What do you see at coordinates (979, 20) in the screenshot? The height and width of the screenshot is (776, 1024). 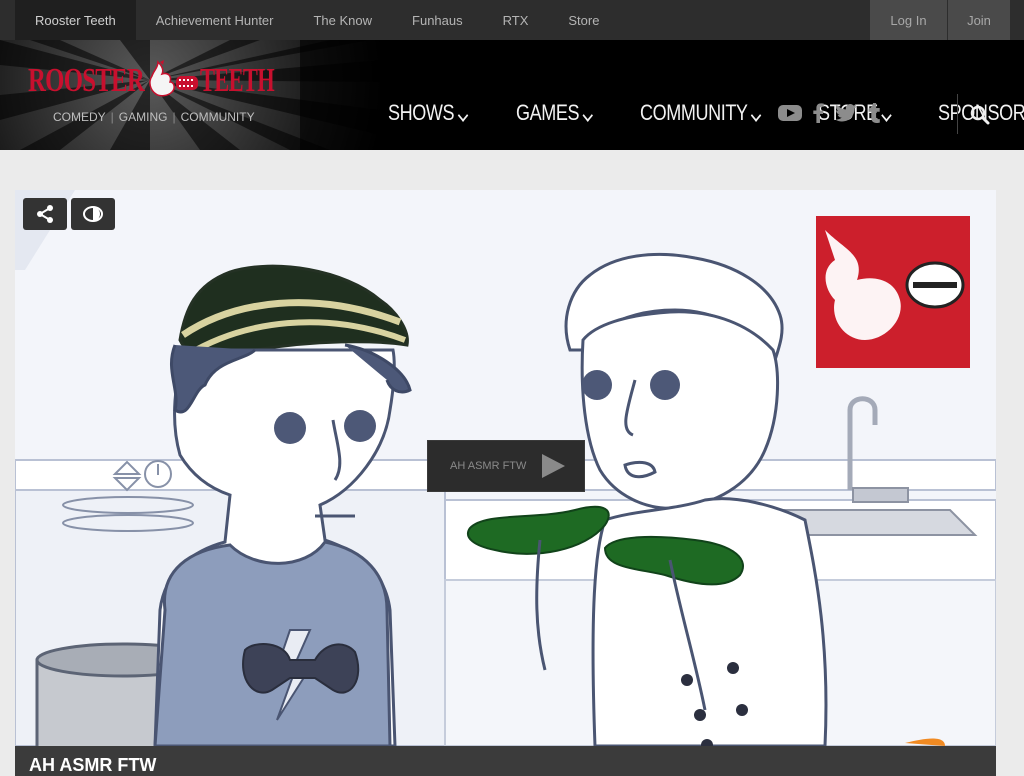 I see `join-button: Join` at bounding box center [979, 20].